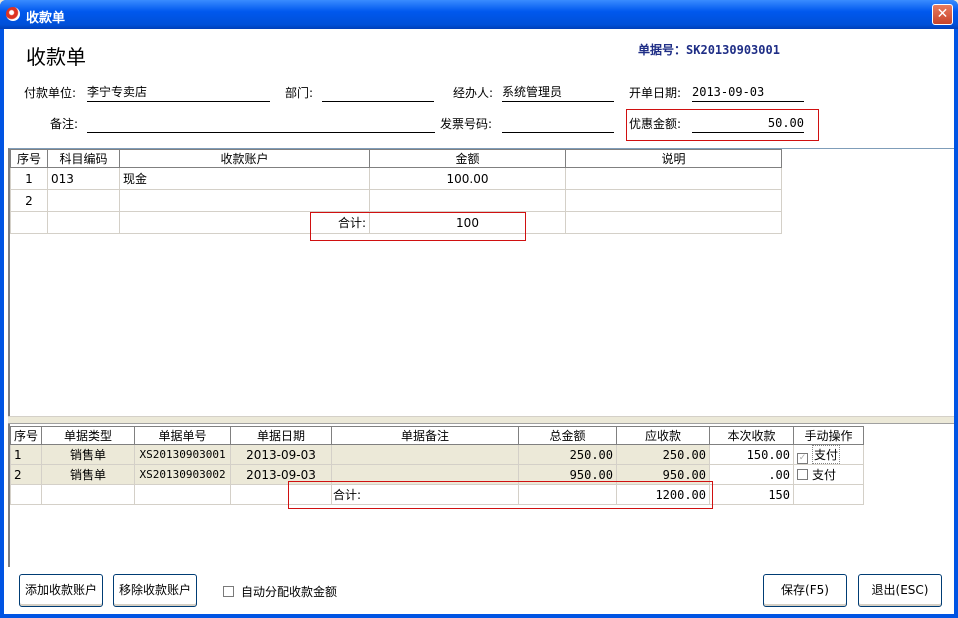 The height and width of the screenshot is (618, 958). Describe the element at coordinates (281, 435) in the screenshot. I see `col-date: 单据日期` at that location.